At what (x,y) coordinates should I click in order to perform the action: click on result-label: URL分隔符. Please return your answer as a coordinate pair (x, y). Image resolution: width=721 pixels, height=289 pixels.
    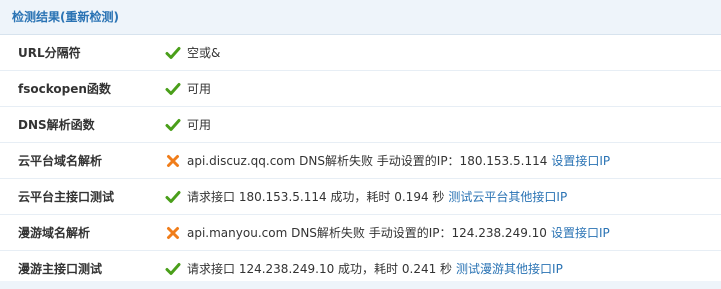
    Looking at the image, I should click on (76, 53).